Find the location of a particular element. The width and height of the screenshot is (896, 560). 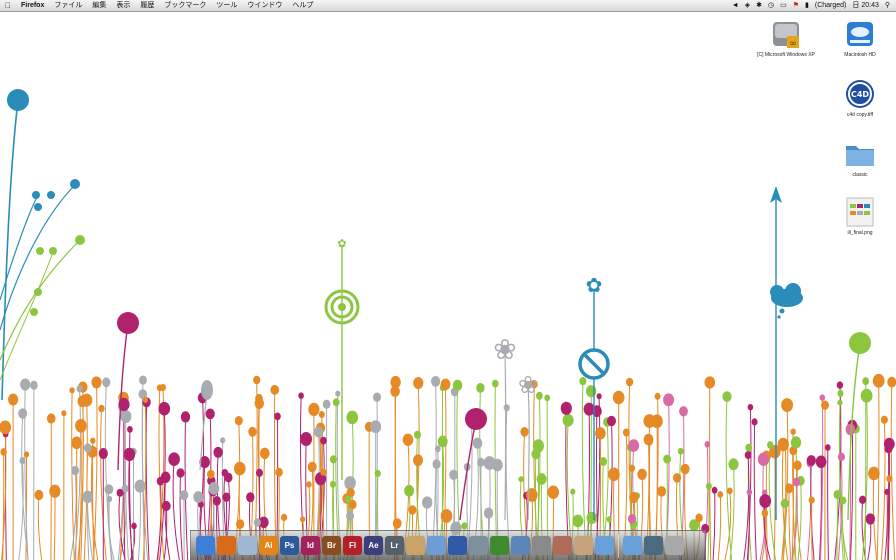

desktop-icon-c4d-tiff: C4D c4d copy.tiff is located at coordinates (860, 98).